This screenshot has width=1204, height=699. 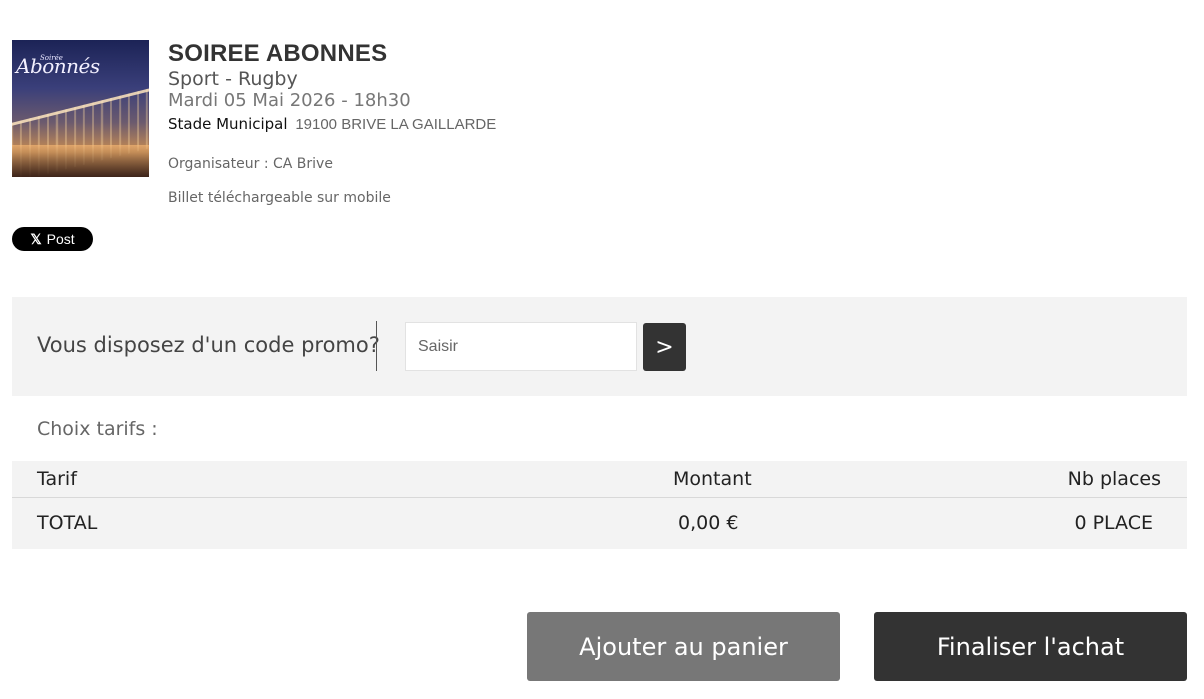 What do you see at coordinates (279, 198) in the screenshot?
I see `mobile-ticket-note: Billet téléchargeable sur mobile` at bounding box center [279, 198].